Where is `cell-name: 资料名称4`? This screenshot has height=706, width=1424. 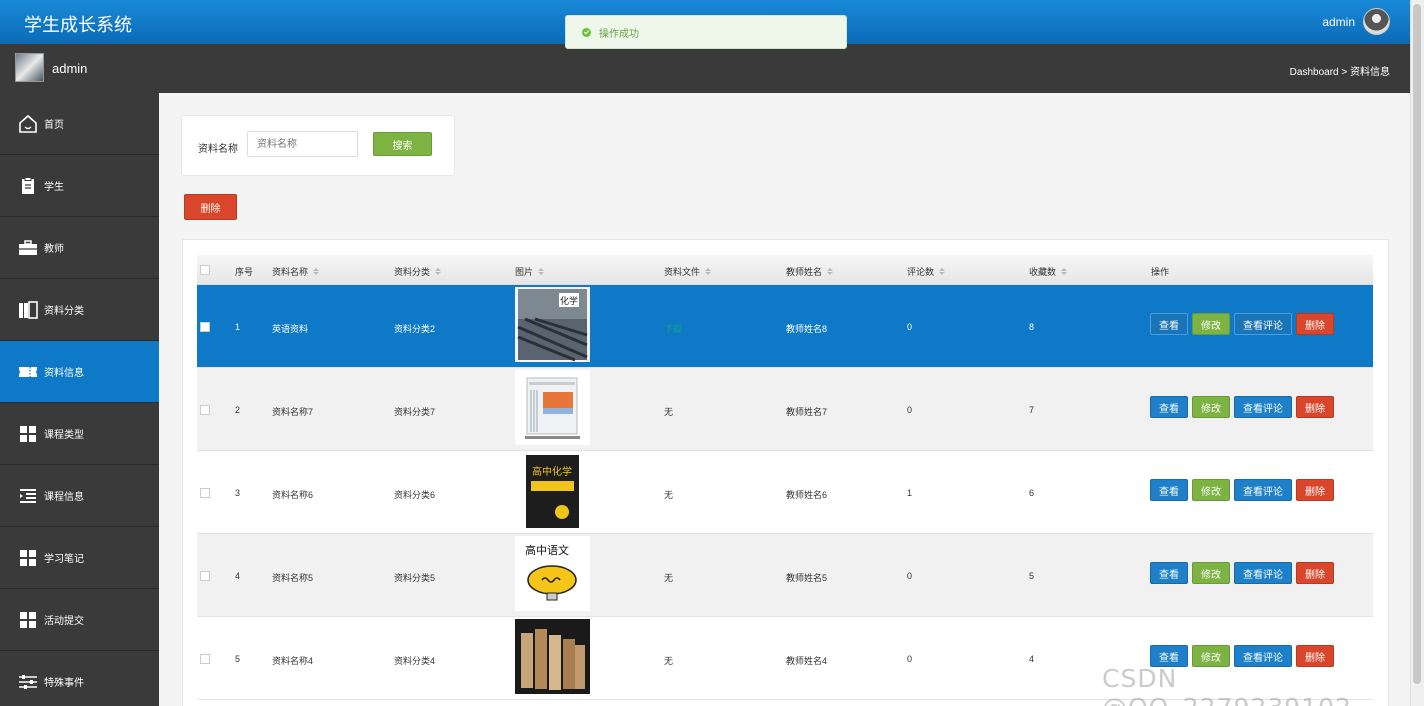
cell-name: 资料名称4 is located at coordinates (293, 661).